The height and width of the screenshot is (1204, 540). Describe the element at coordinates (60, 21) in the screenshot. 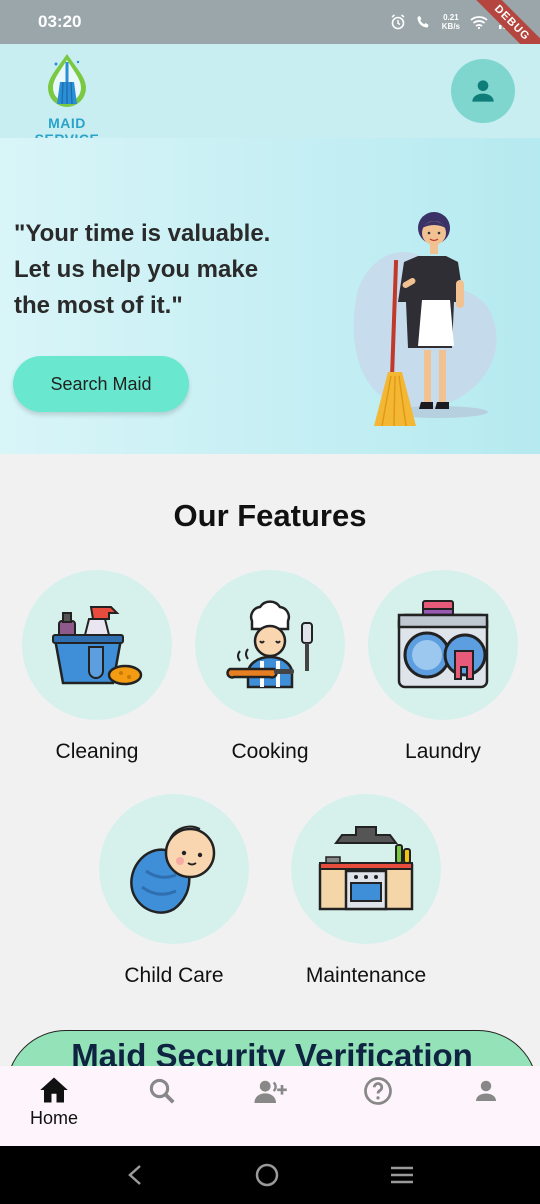

I see `status-time: 03:20` at that location.